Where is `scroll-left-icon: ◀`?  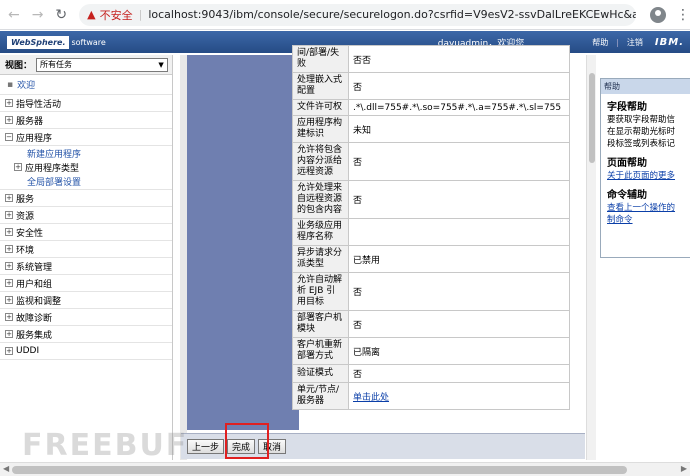
scroll-left-icon: ◀ is located at coordinates (6, 468).